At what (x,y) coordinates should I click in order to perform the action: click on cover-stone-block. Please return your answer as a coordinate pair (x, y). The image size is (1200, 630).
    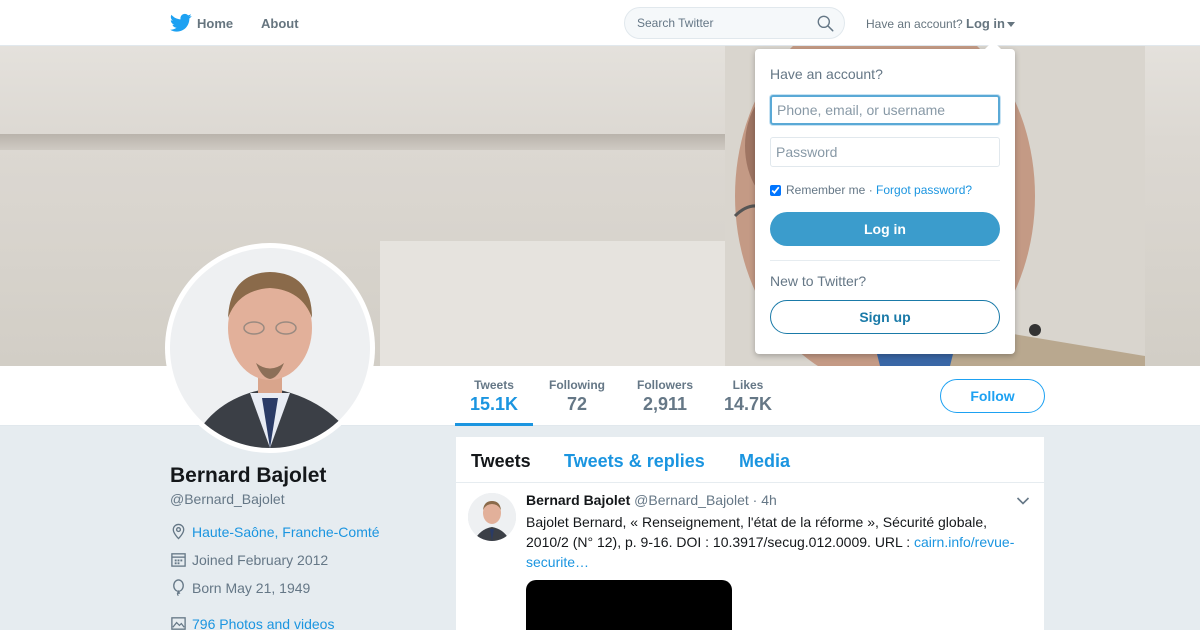
    Looking at the image, I should click on (570, 303).